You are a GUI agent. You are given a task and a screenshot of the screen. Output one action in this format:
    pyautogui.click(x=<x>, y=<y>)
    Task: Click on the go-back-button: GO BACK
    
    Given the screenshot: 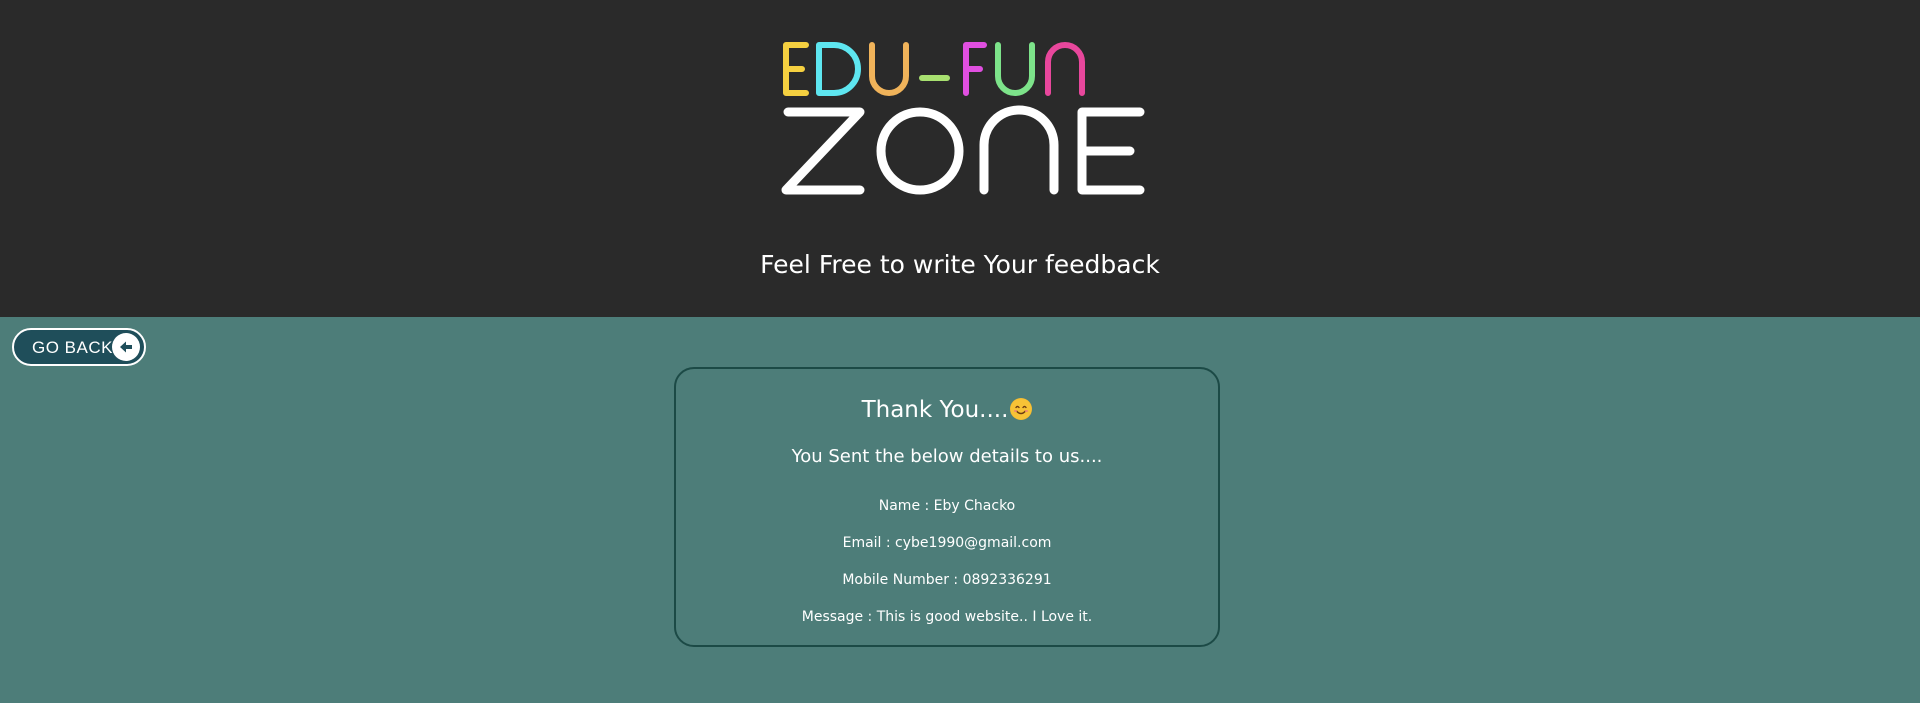 What is the action you would take?
    pyautogui.click(x=79, y=347)
    